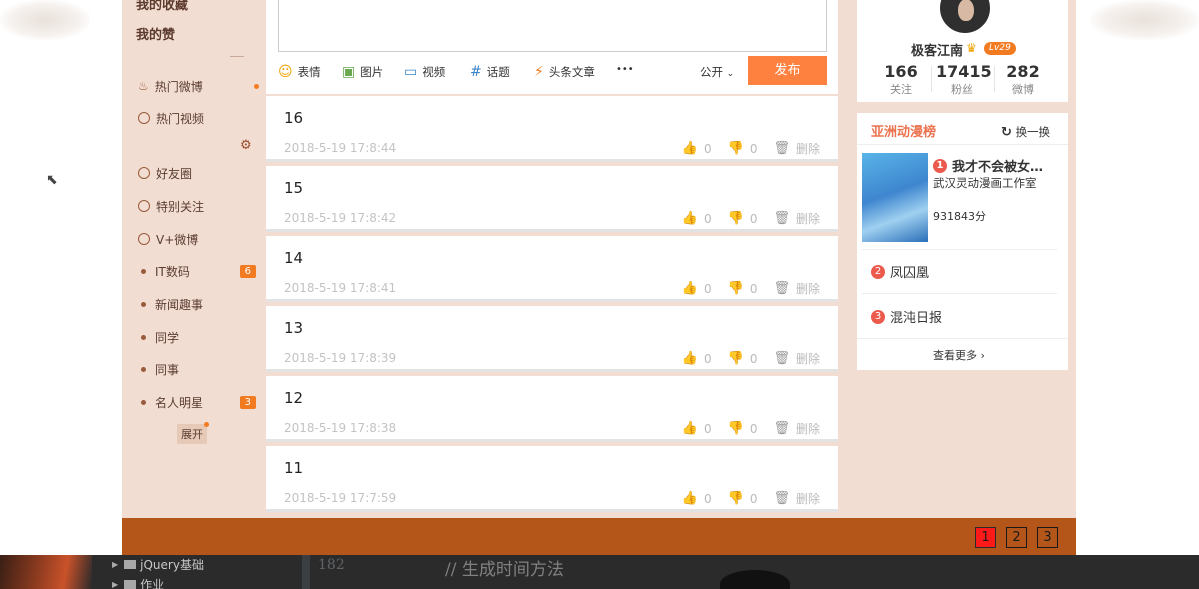  Describe the element at coordinates (202, 337) in the screenshot. I see `nav-item-classmates: 同学` at that location.